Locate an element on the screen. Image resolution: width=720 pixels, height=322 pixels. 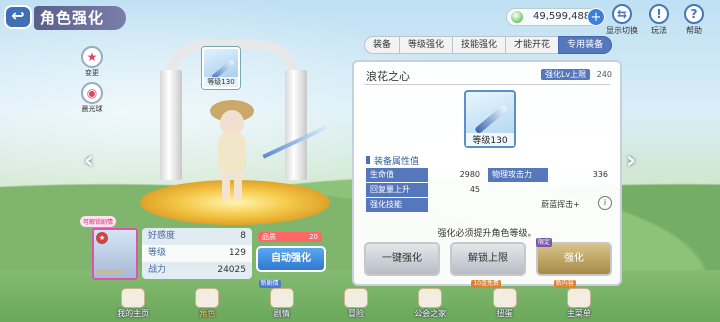
nav-character-label: 角色 is located at coordinates (207, 313).